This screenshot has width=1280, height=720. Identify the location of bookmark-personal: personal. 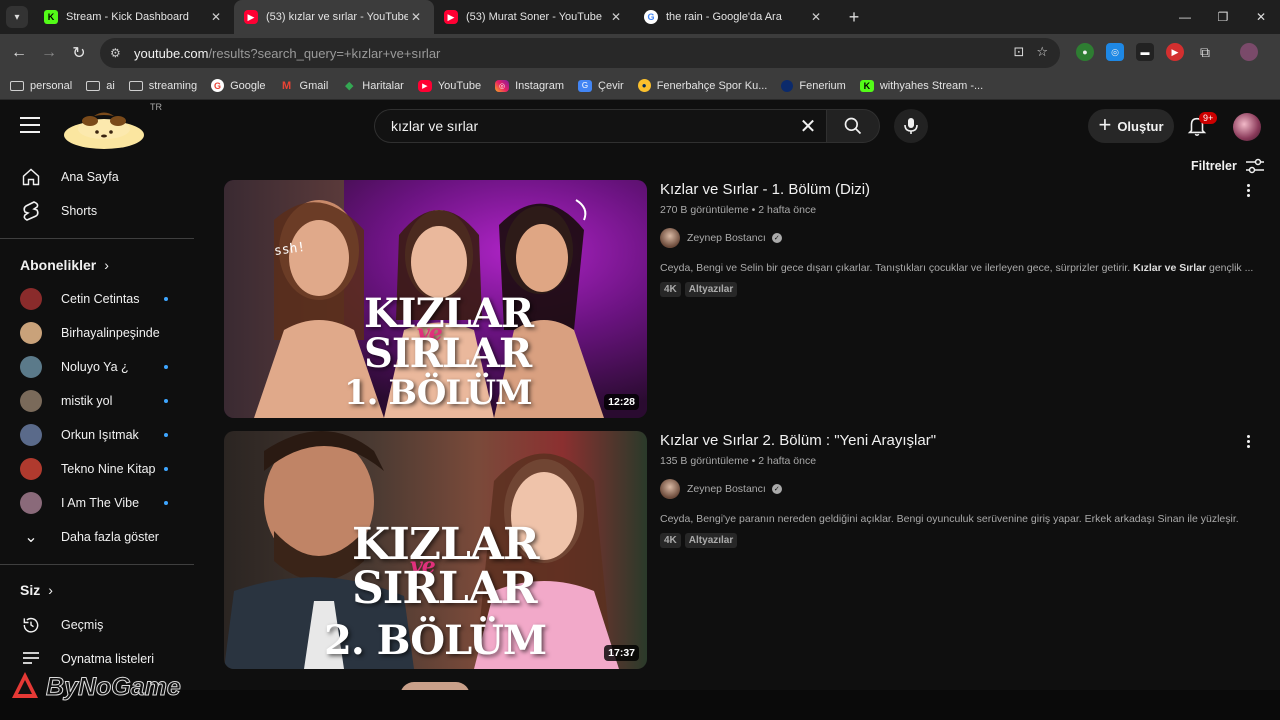
(41, 86).